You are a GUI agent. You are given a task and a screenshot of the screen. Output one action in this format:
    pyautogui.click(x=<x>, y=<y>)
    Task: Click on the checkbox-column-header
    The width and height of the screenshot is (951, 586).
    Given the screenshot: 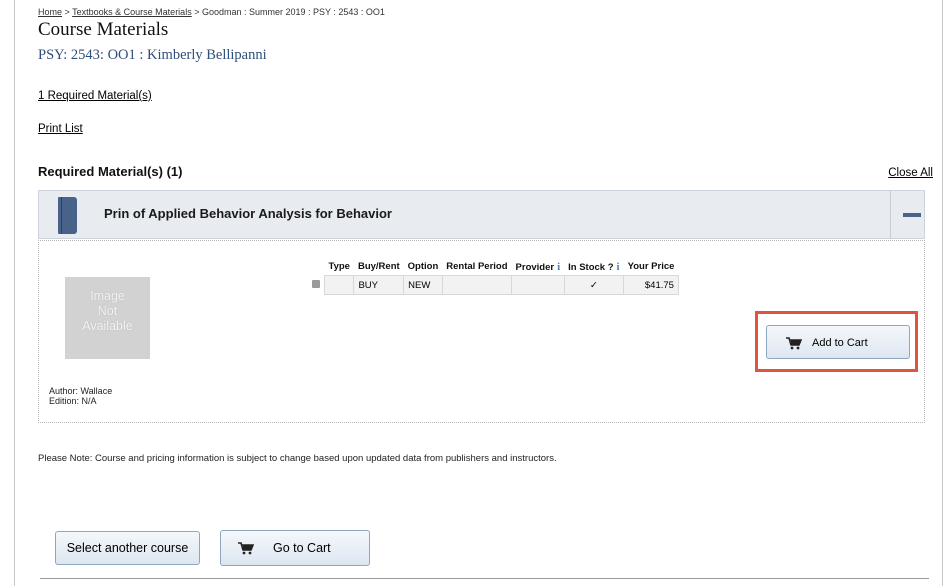 What is the action you would take?
    pyautogui.click(x=316, y=267)
    